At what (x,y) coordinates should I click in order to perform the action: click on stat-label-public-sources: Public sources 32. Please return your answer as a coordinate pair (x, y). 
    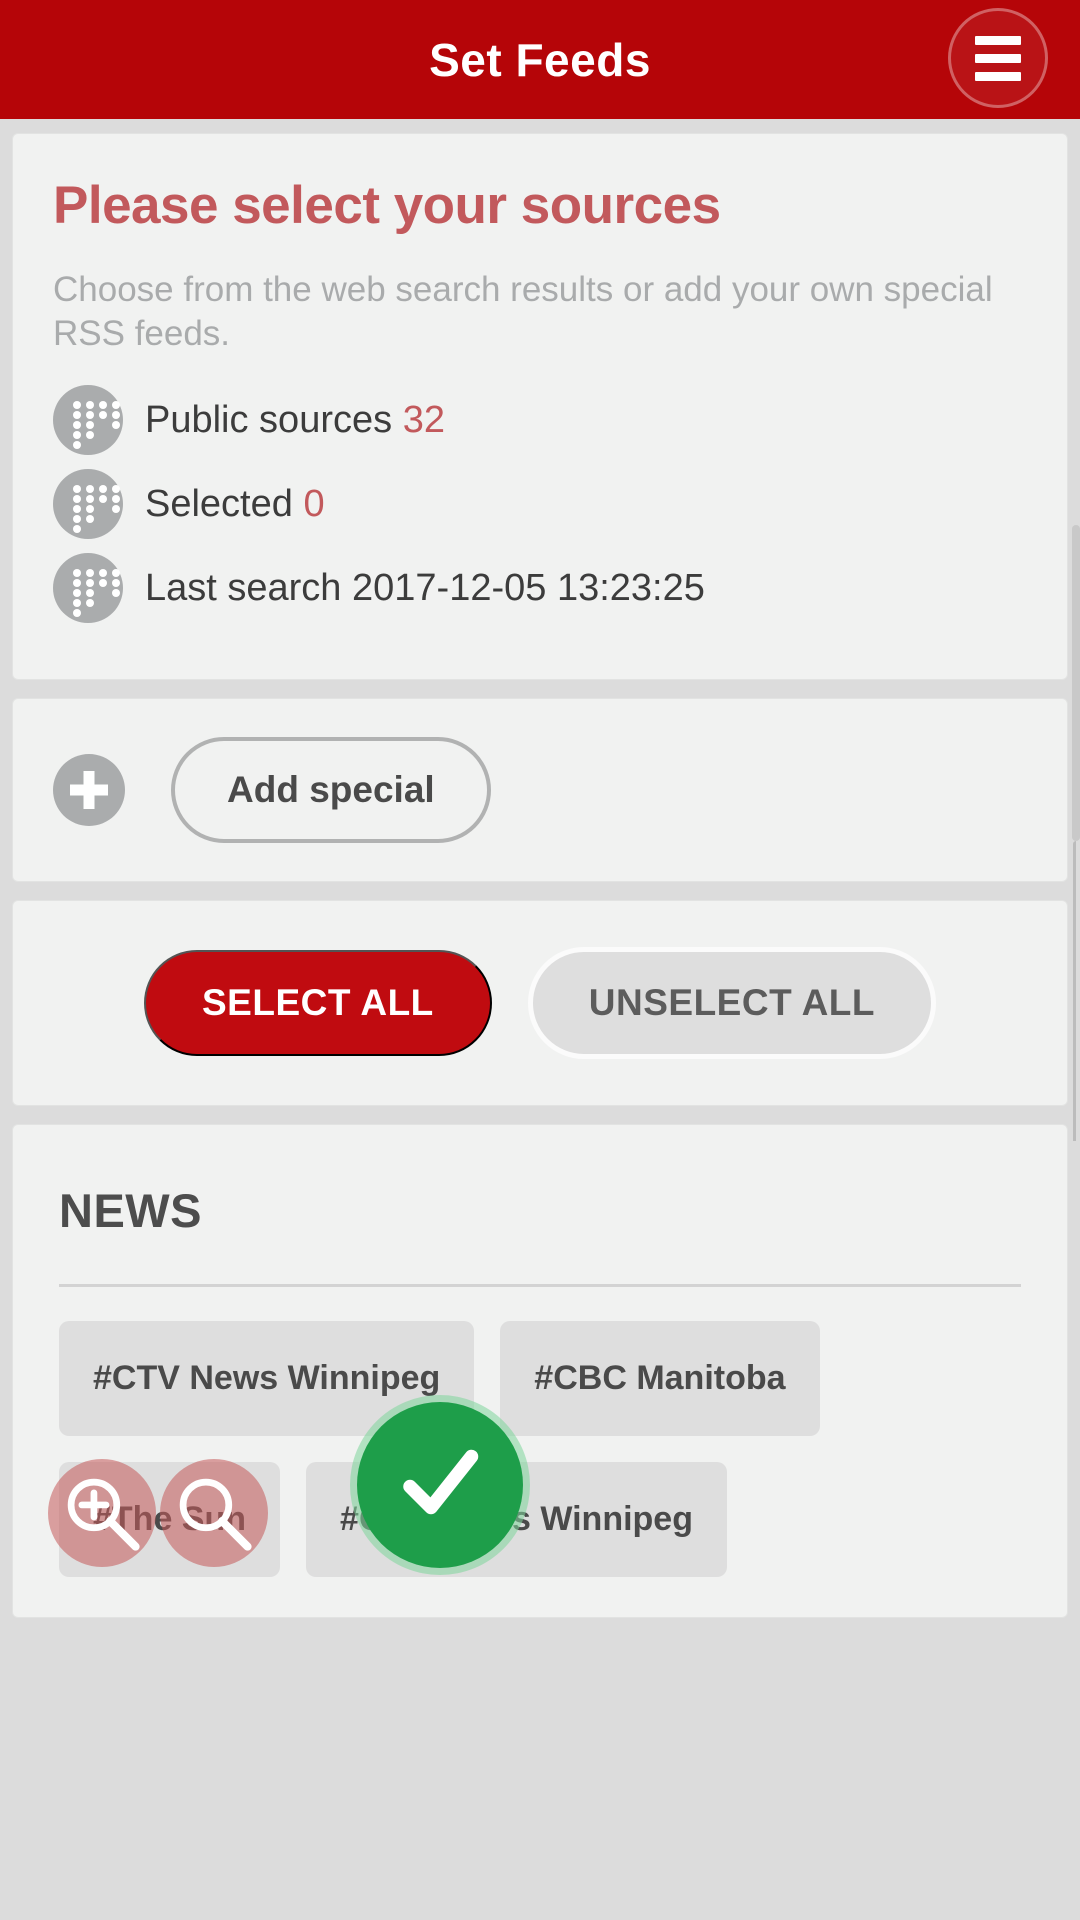
    Looking at the image, I should click on (295, 420).